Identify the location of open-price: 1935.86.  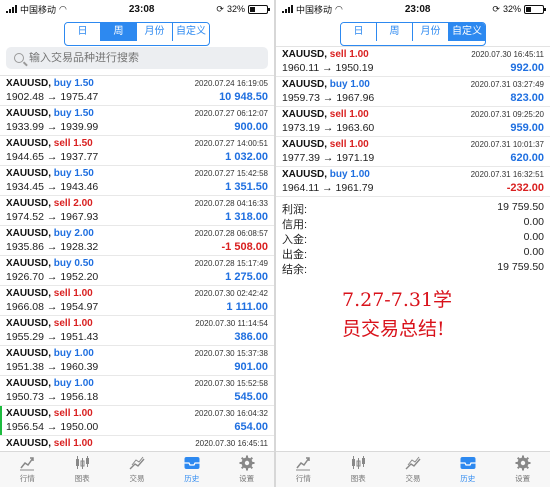
(25, 247).